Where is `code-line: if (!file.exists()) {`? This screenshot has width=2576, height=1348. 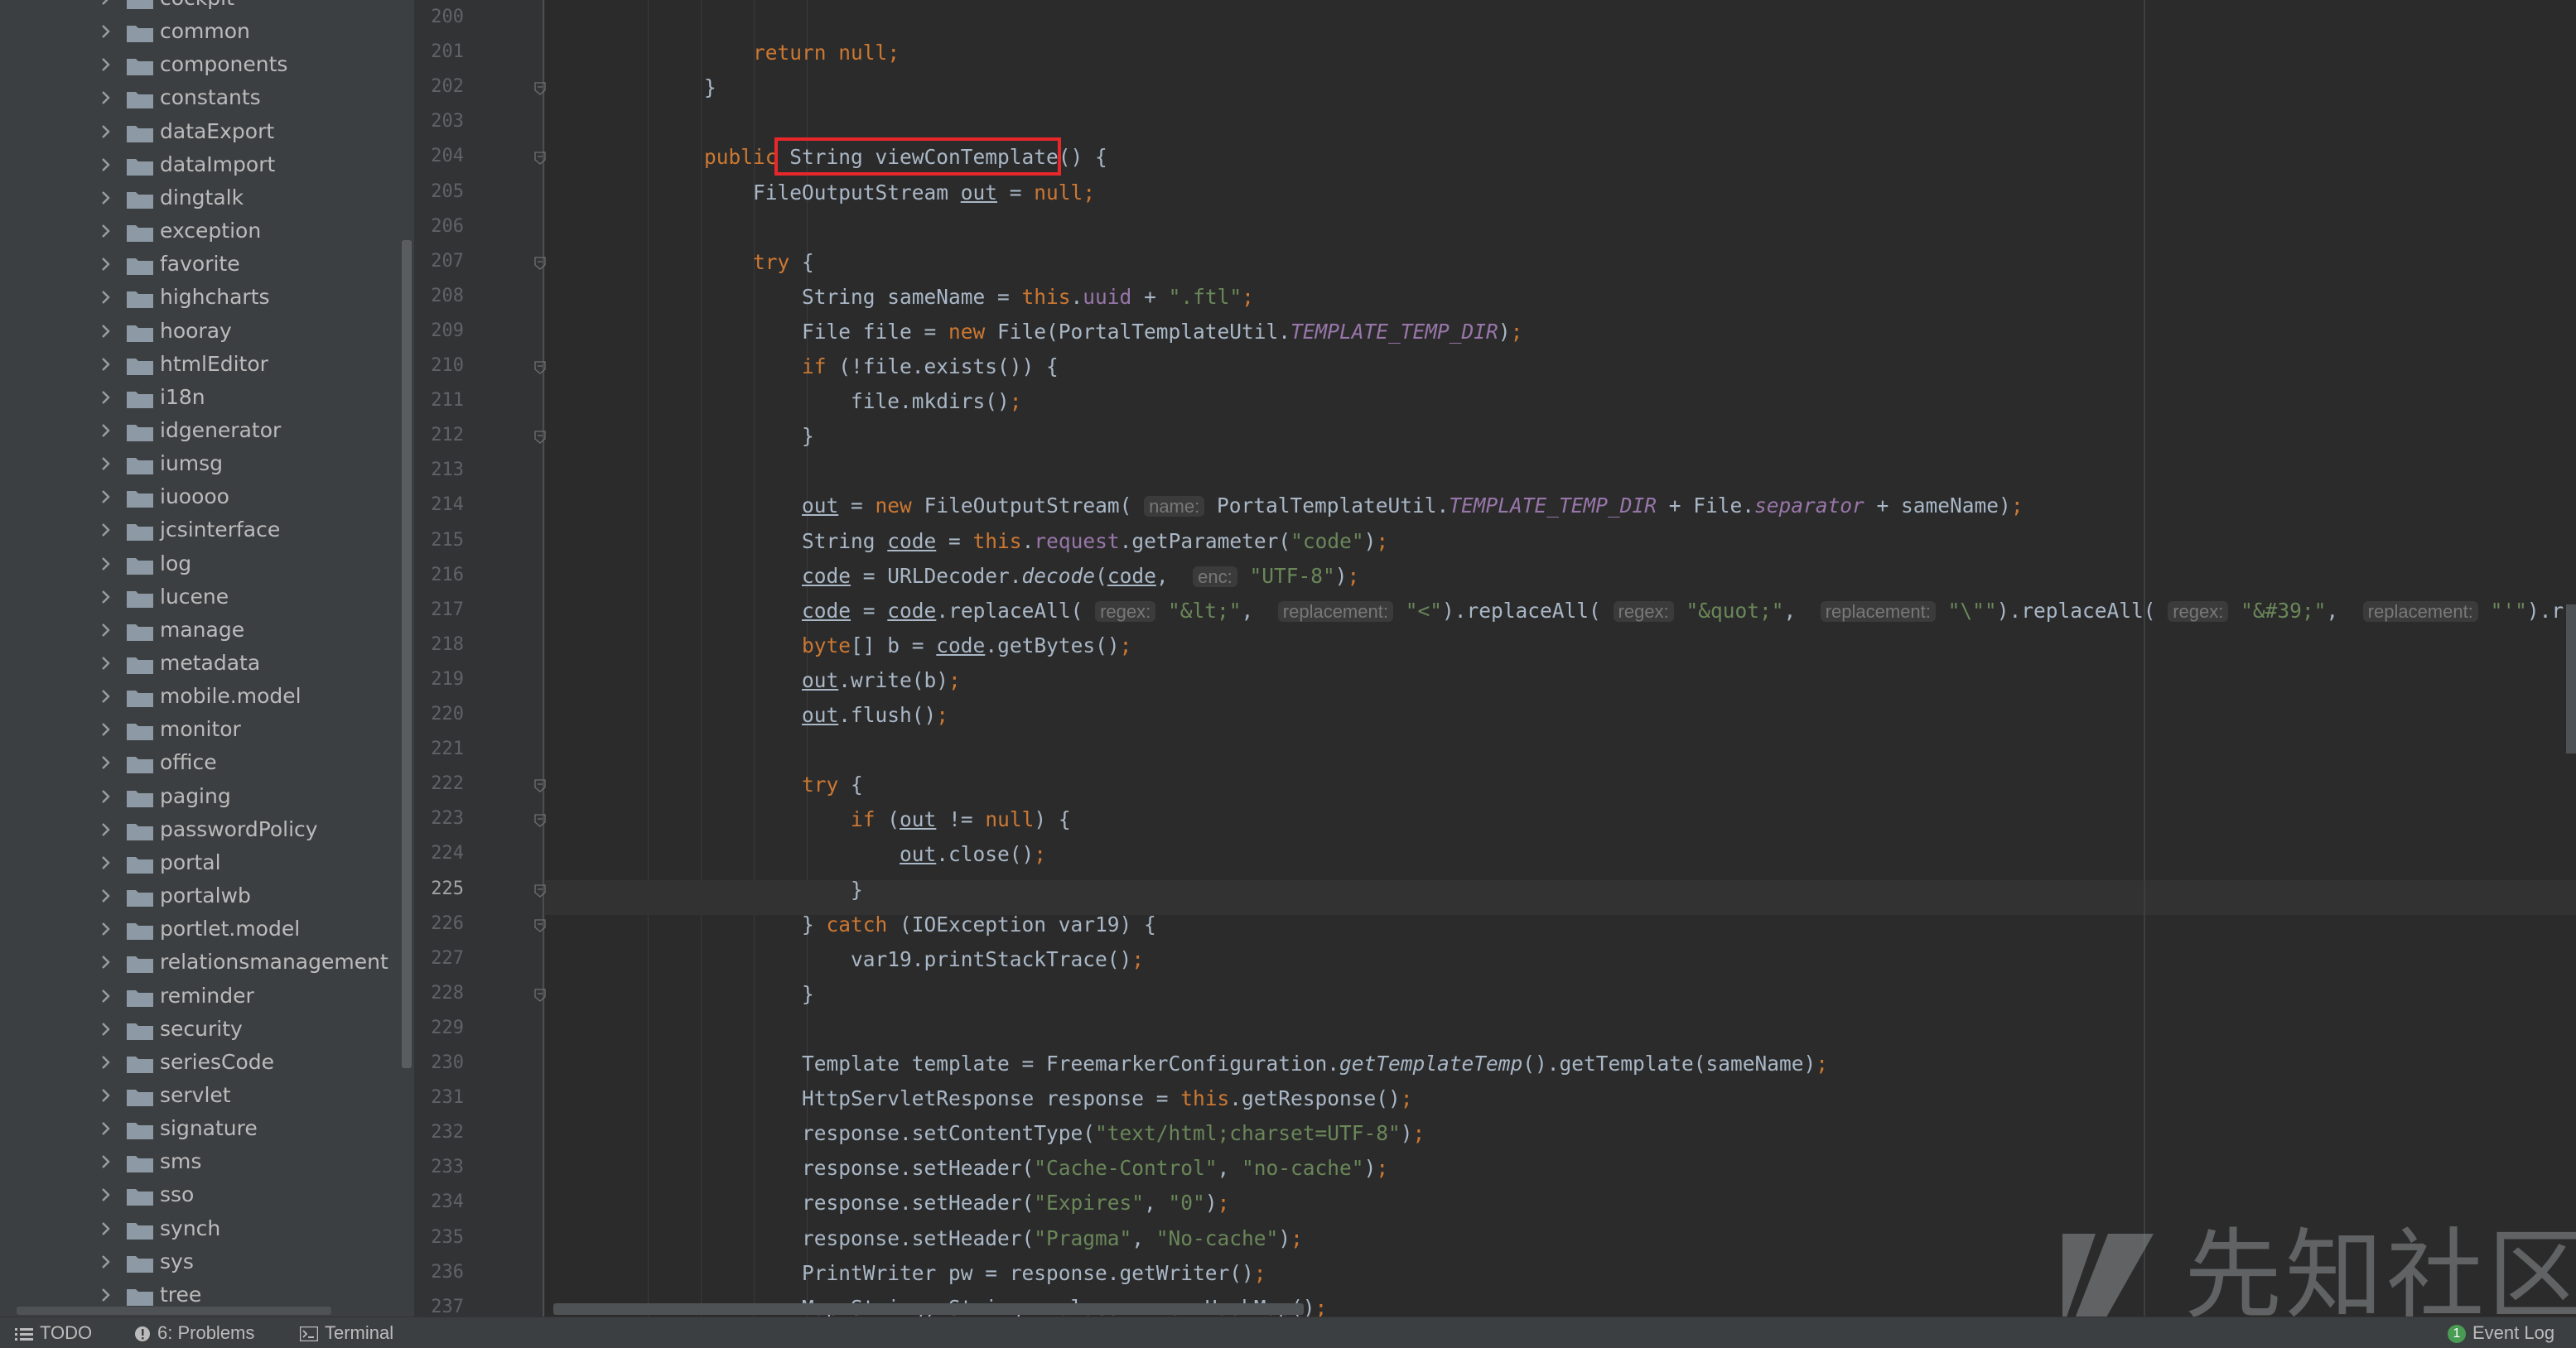 code-line: if (!file.exists()) { is located at coordinates (833, 367).